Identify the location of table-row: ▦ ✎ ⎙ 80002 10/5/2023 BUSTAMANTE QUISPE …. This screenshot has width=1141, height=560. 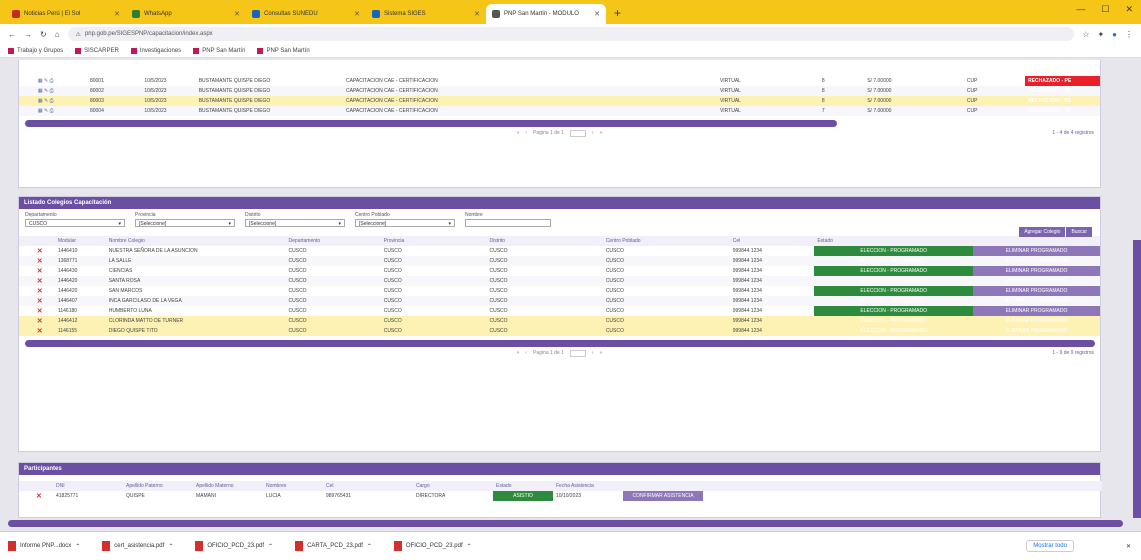
(559, 91).